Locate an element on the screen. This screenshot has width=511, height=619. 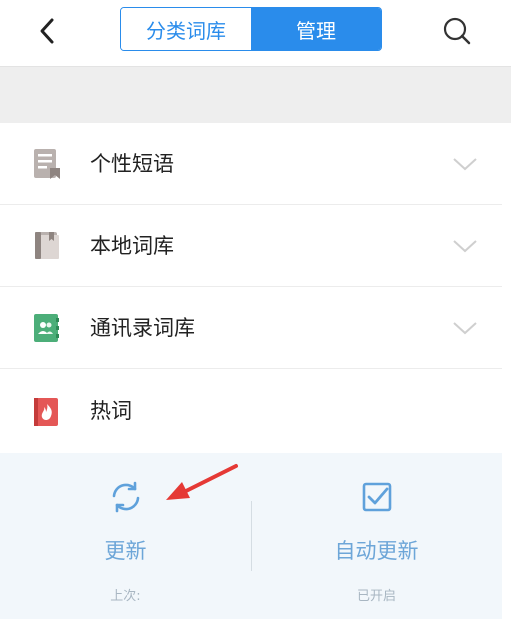
last-update-text: 上次: is located at coordinates (125, 596).